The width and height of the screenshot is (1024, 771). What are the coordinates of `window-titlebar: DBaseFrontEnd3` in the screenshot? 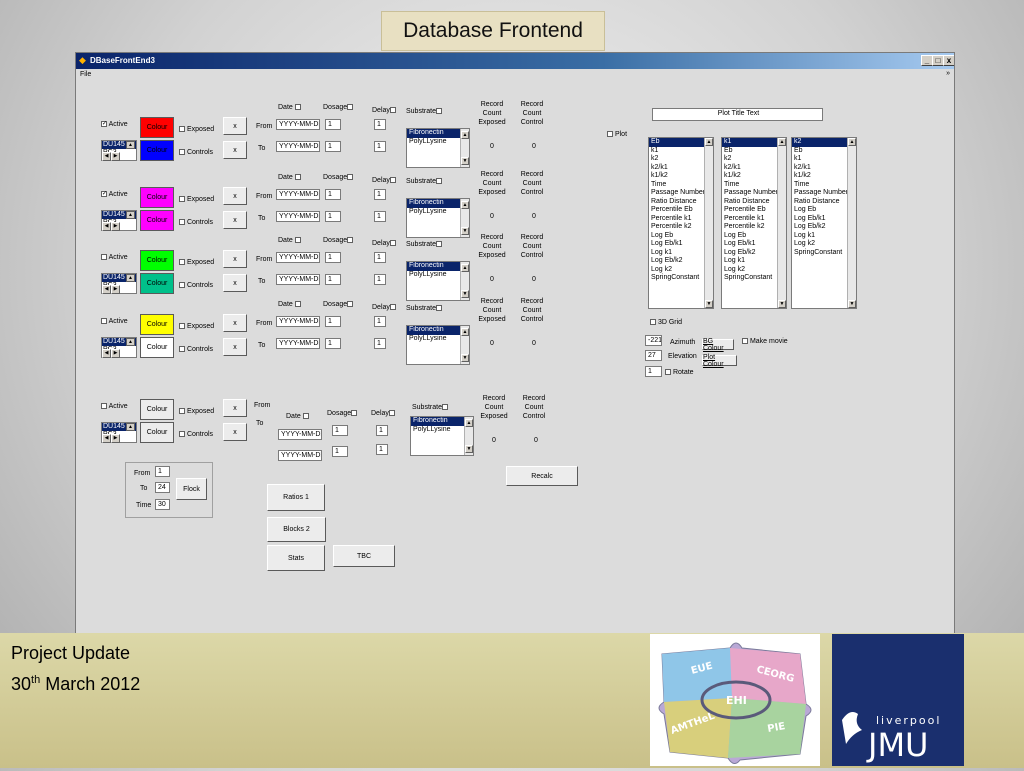 It's located at (515, 61).